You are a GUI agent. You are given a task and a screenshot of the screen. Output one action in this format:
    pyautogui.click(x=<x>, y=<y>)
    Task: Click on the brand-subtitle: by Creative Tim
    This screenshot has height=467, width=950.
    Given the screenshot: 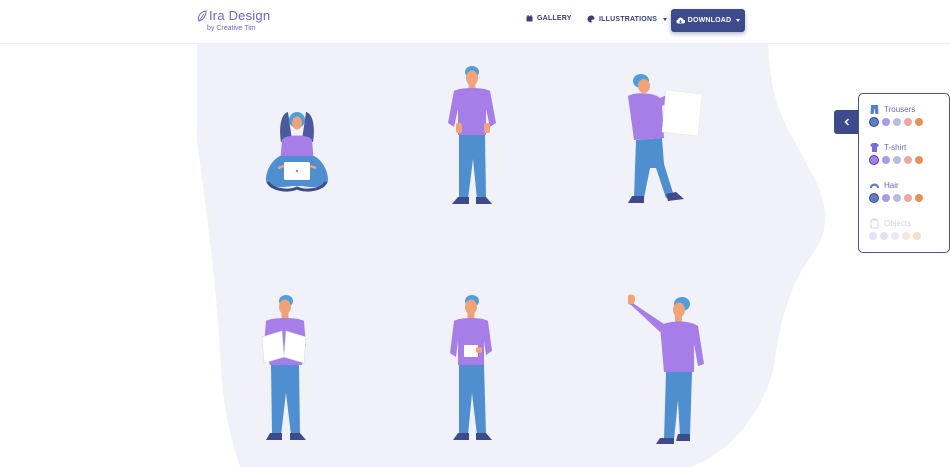 What is the action you would take?
    pyautogui.click(x=231, y=28)
    